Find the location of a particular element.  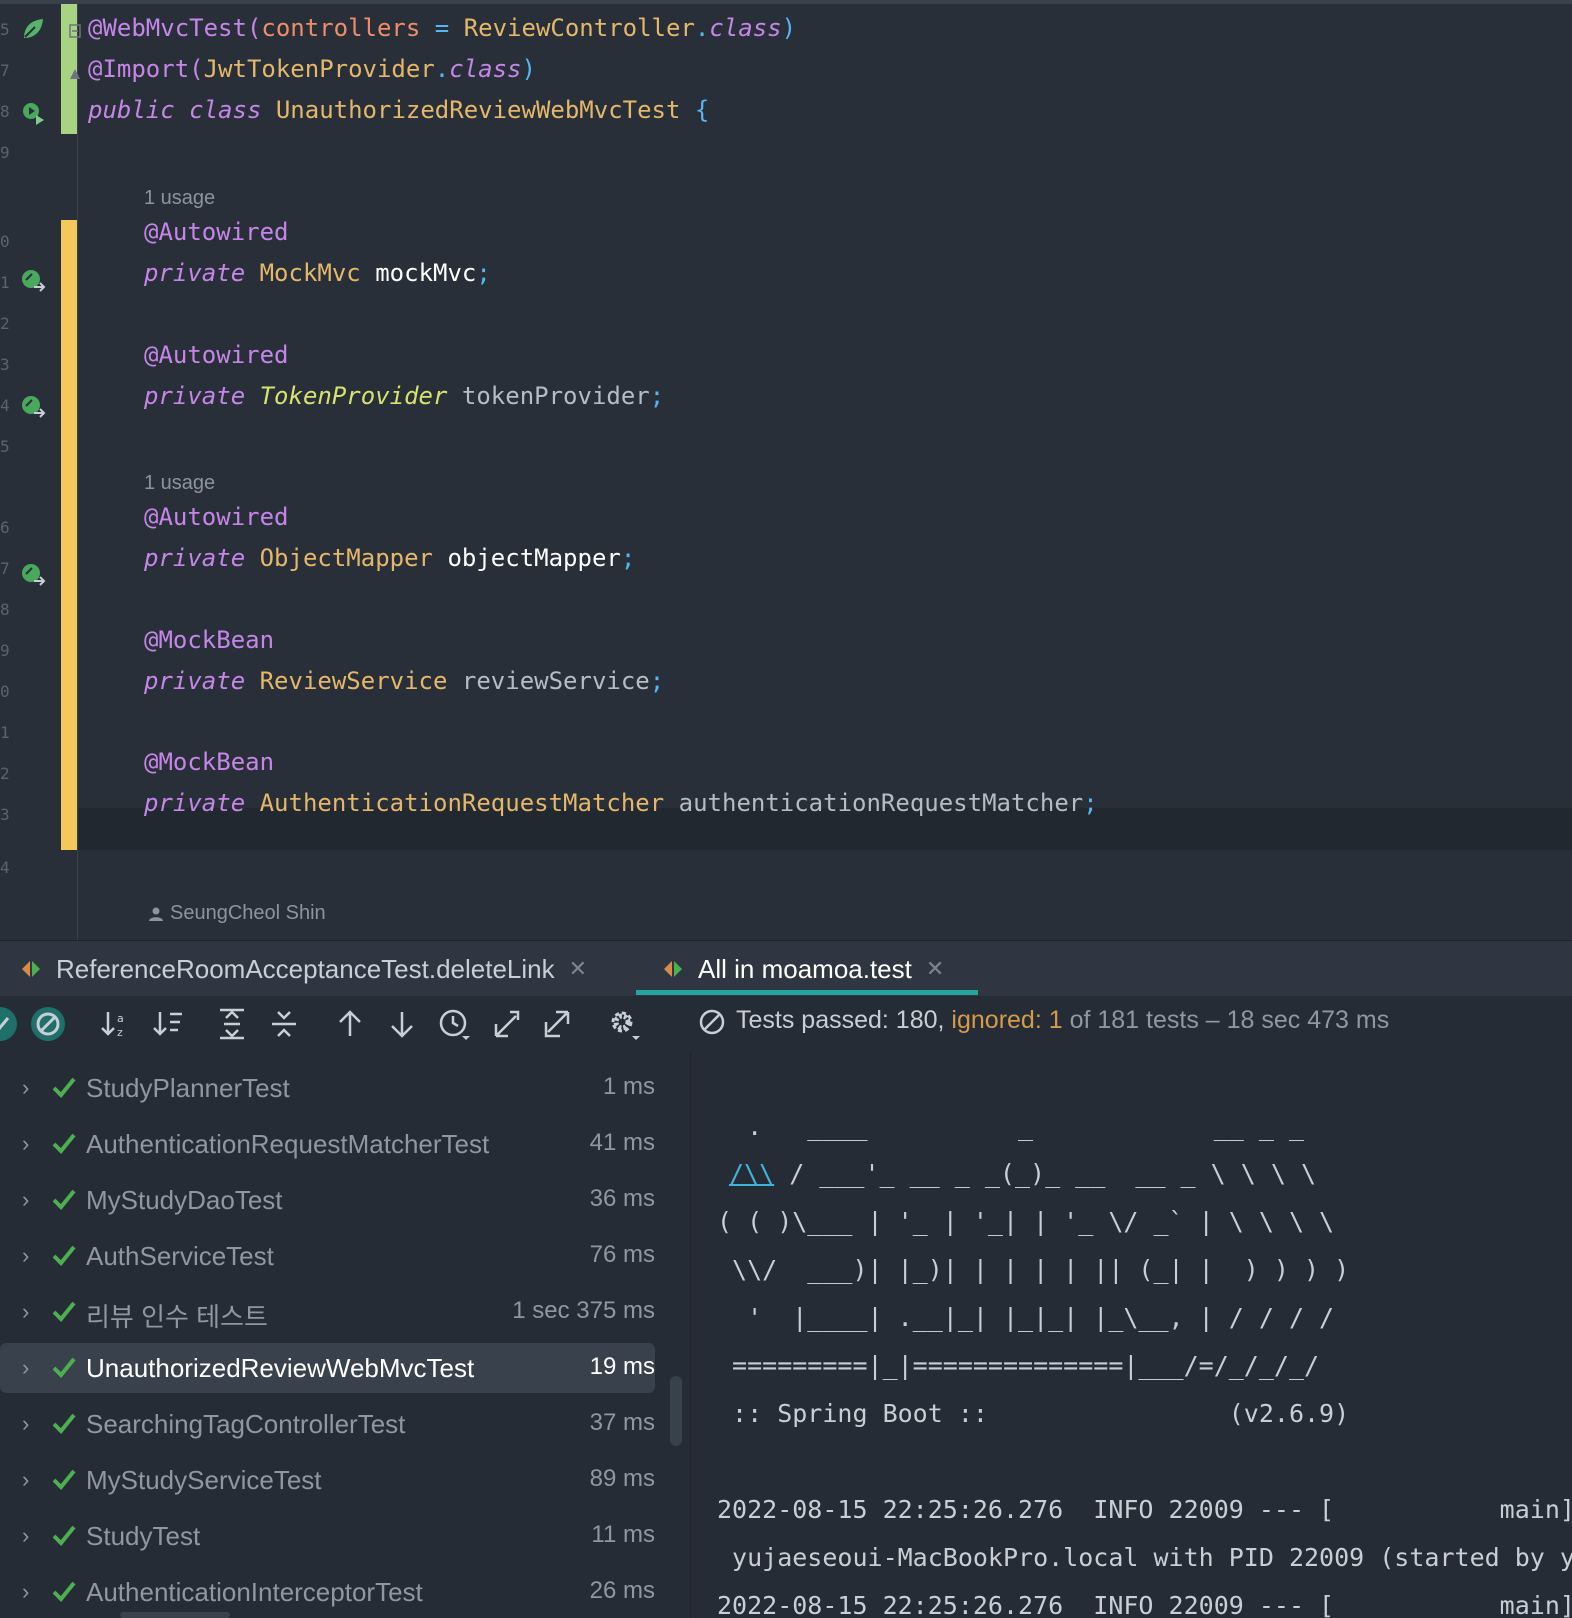

next-failed-icon is located at coordinates (402, 1024).